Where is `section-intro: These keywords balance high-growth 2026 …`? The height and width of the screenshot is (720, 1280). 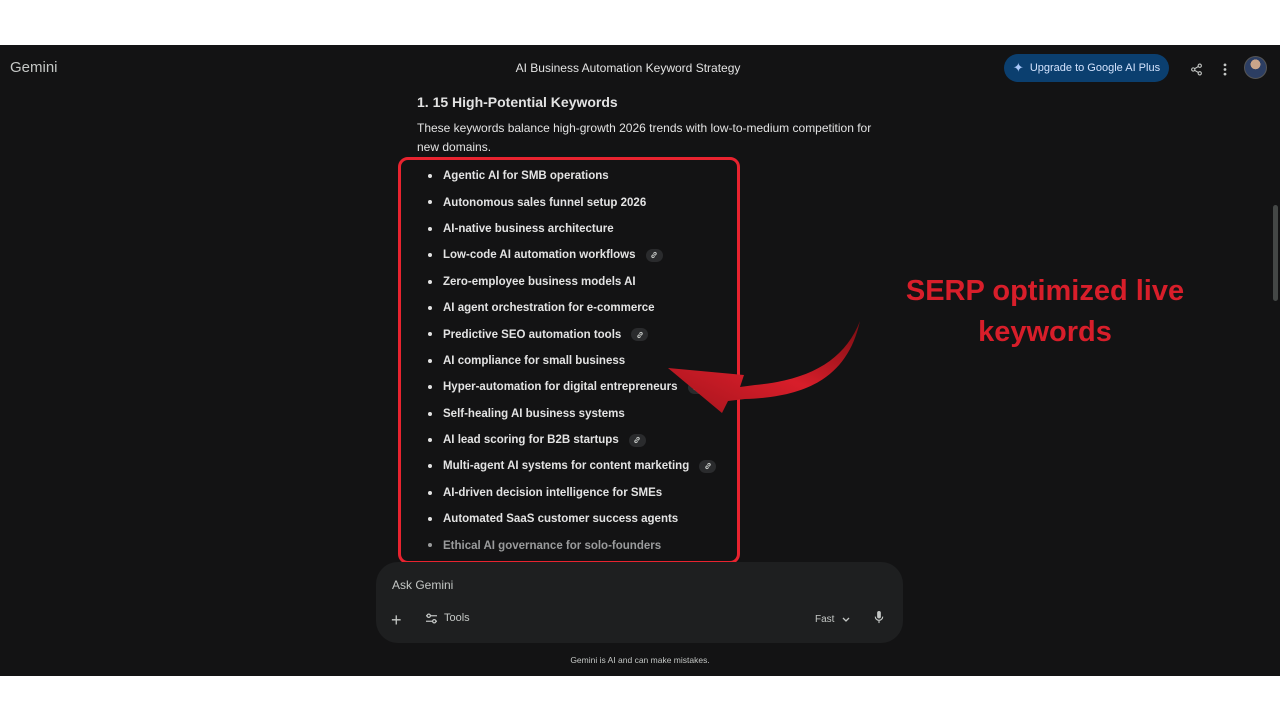 section-intro: These keywords balance high-growth 2026 … is located at coordinates (644, 137).